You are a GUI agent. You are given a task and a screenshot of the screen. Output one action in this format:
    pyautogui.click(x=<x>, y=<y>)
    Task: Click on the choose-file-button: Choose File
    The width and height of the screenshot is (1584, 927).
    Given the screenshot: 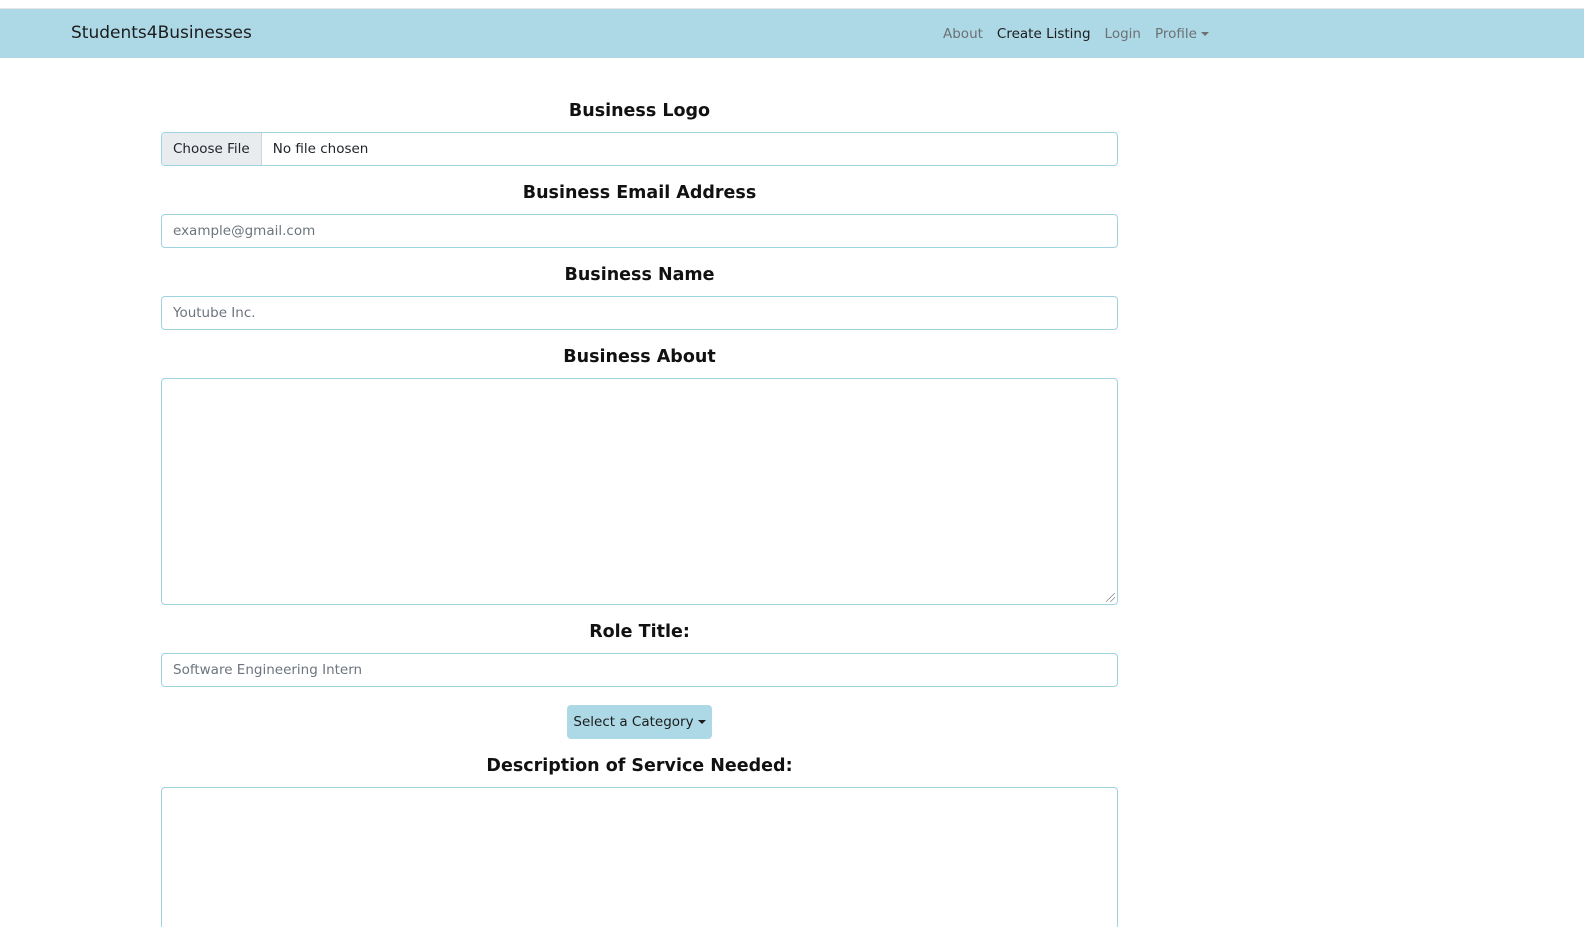 What is the action you would take?
    pyautogui.click(x=212, y=149)
    